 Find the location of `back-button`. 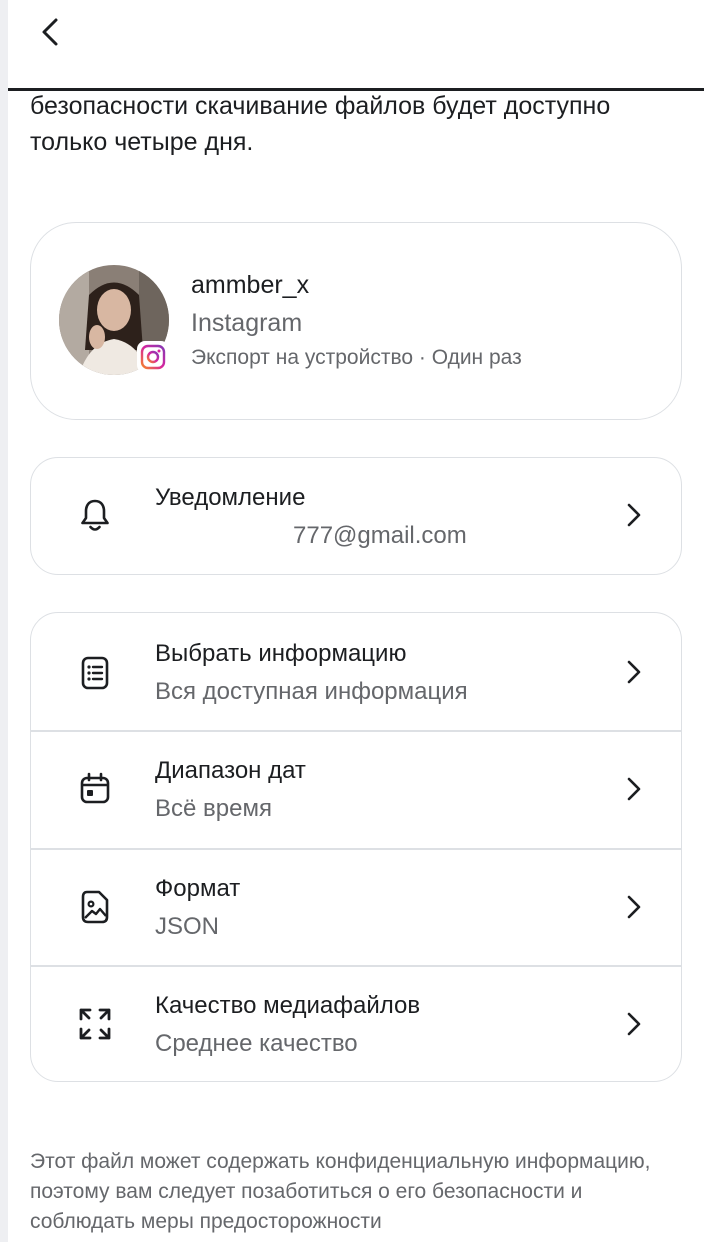

back-button is located at coordinates (50, 32).